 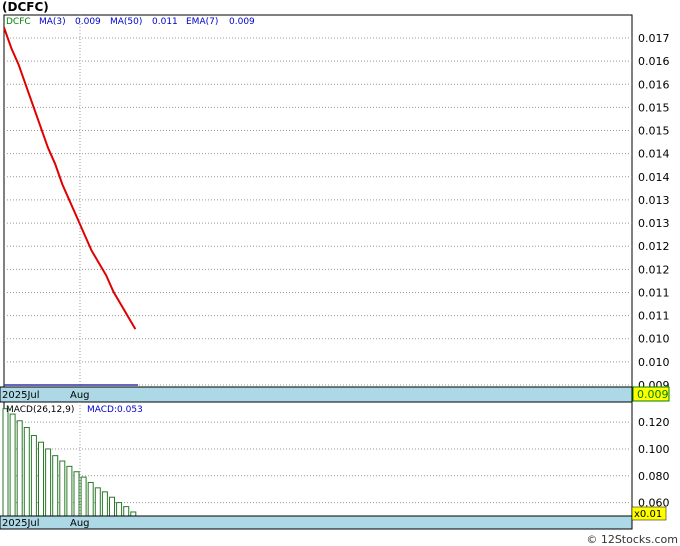 What do you see at coordinates (653, 394) in the screenshot?
I see `current-price-value: 0.009` at bounding box center [653, 394].